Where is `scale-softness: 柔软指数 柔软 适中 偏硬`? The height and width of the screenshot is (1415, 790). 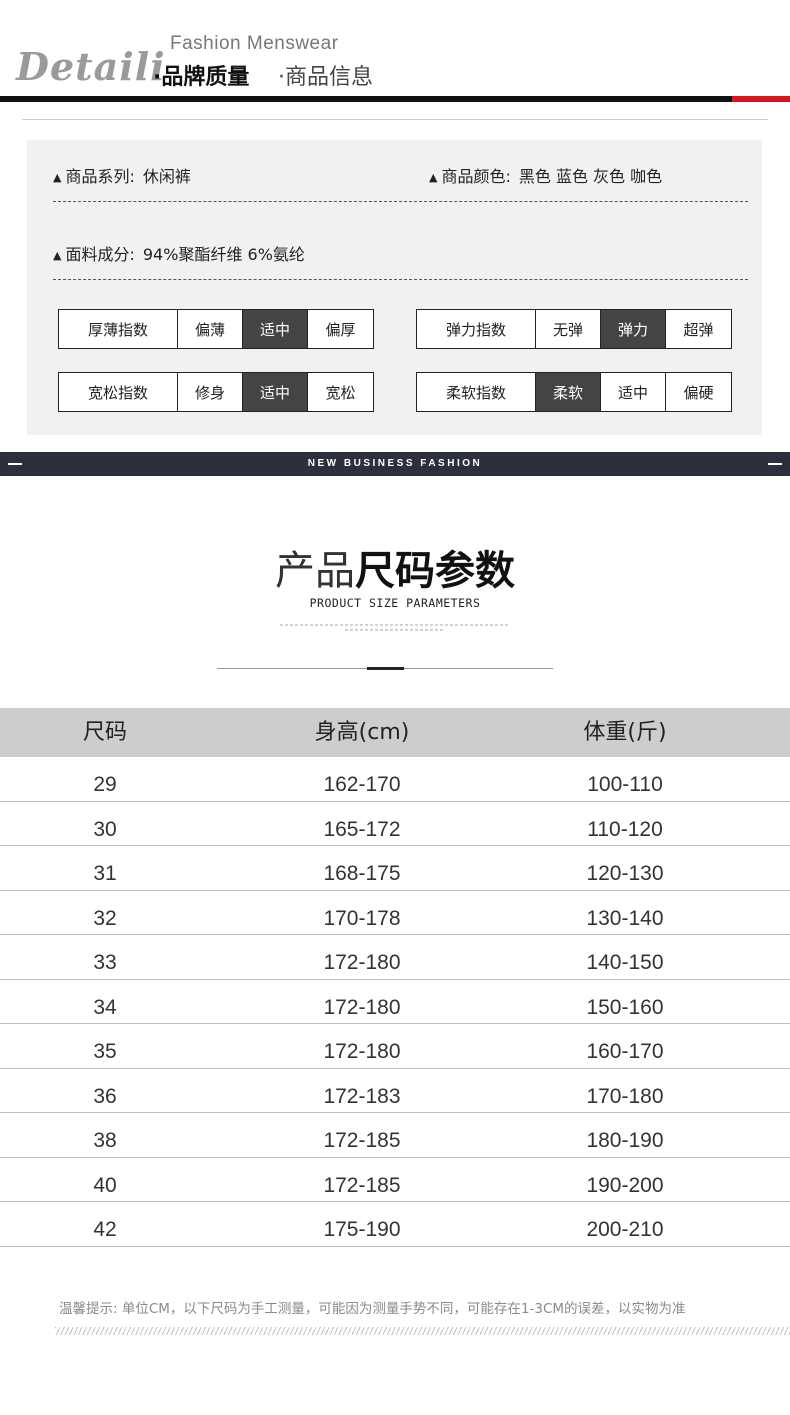 scale-softness: 柔软指数 柔软 适中 偏硬 is located at coordinates (574, 392).